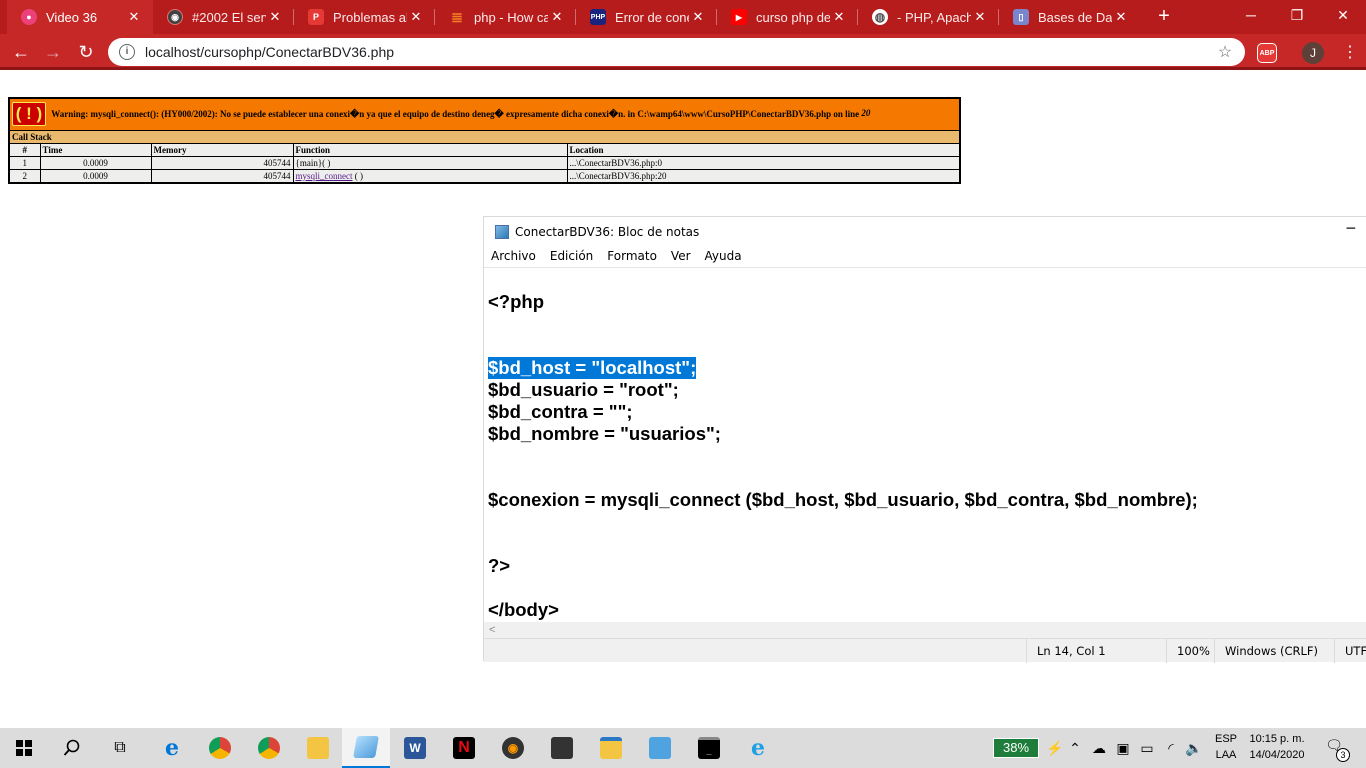 This screenshot has height=768, width=1366. I want to click on battery-icon: ▭, so click(1147, 748).